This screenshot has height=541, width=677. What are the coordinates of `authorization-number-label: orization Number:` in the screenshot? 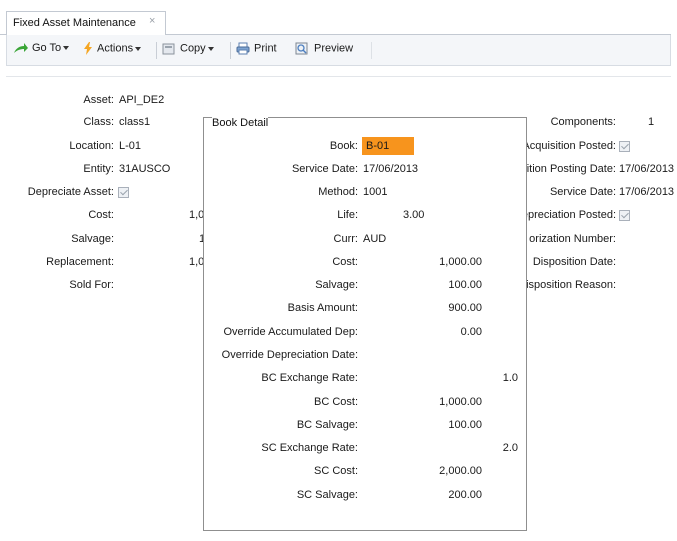 It's located at (572, 239).